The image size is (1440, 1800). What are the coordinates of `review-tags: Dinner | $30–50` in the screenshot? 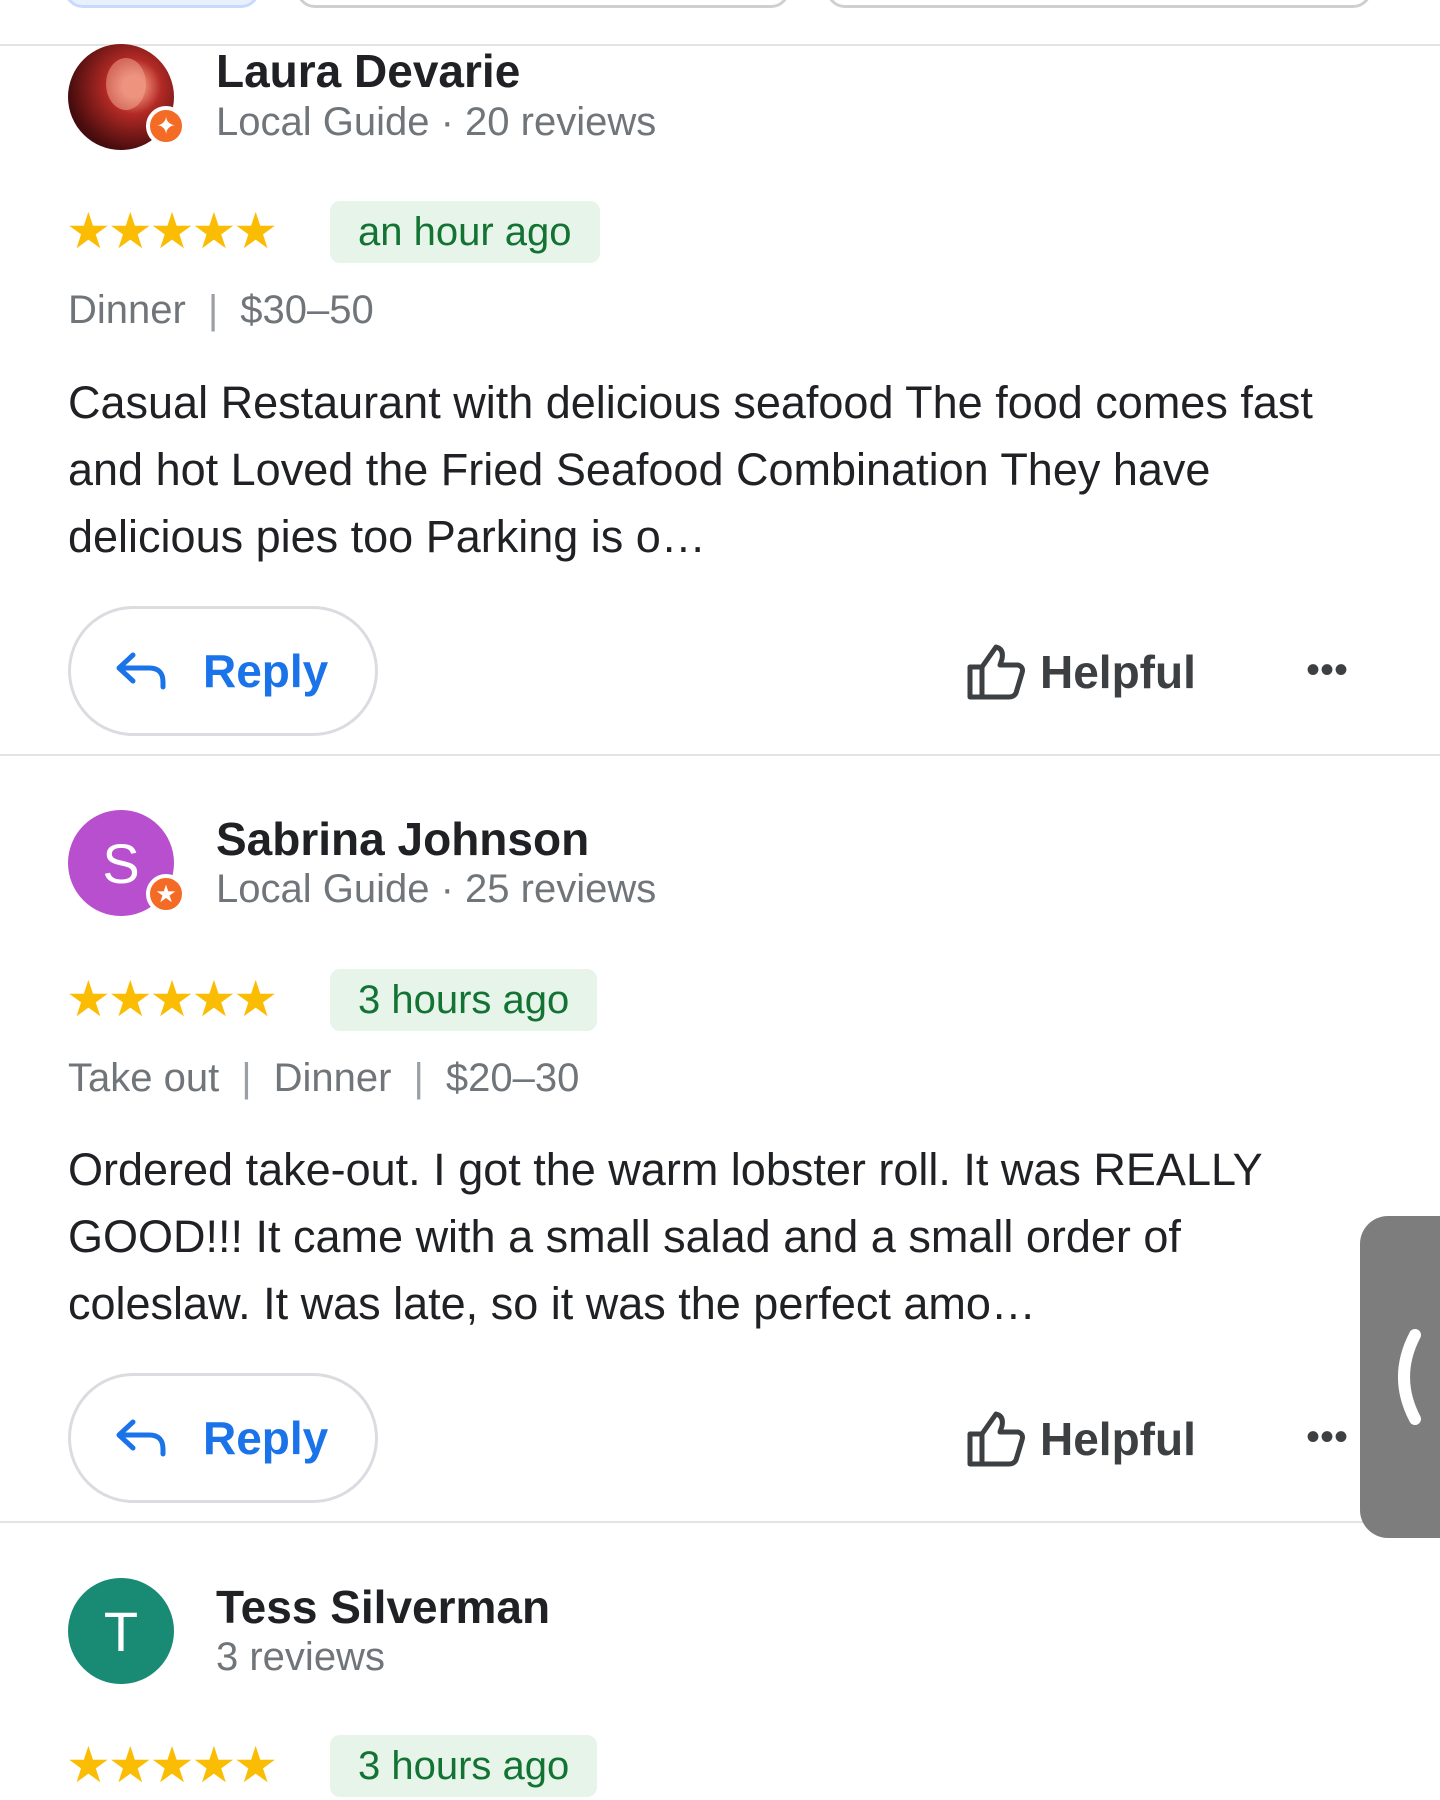 It's located at (221, 310).